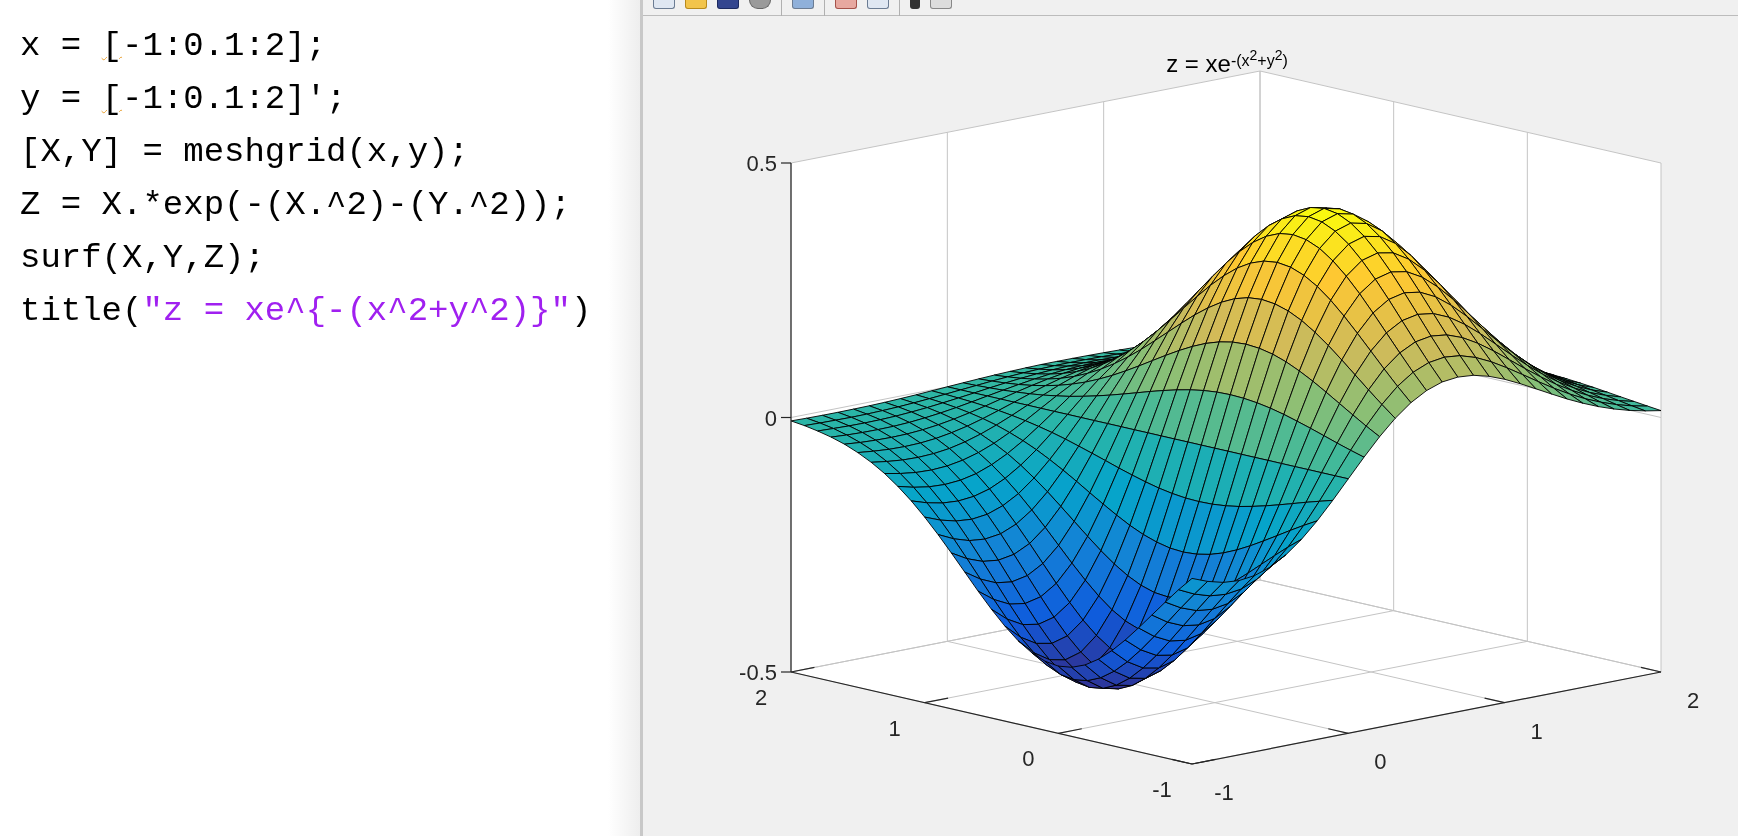  I want to click on code-line: title("z = xe^{-(x^2+y^2)}"), so click(306, 311).